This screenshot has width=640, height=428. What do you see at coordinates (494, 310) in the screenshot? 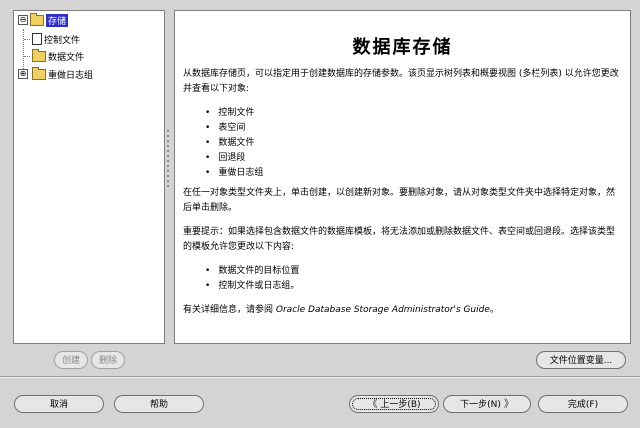
I see `reference-suffix: 。` at bounding box center [494, 310].